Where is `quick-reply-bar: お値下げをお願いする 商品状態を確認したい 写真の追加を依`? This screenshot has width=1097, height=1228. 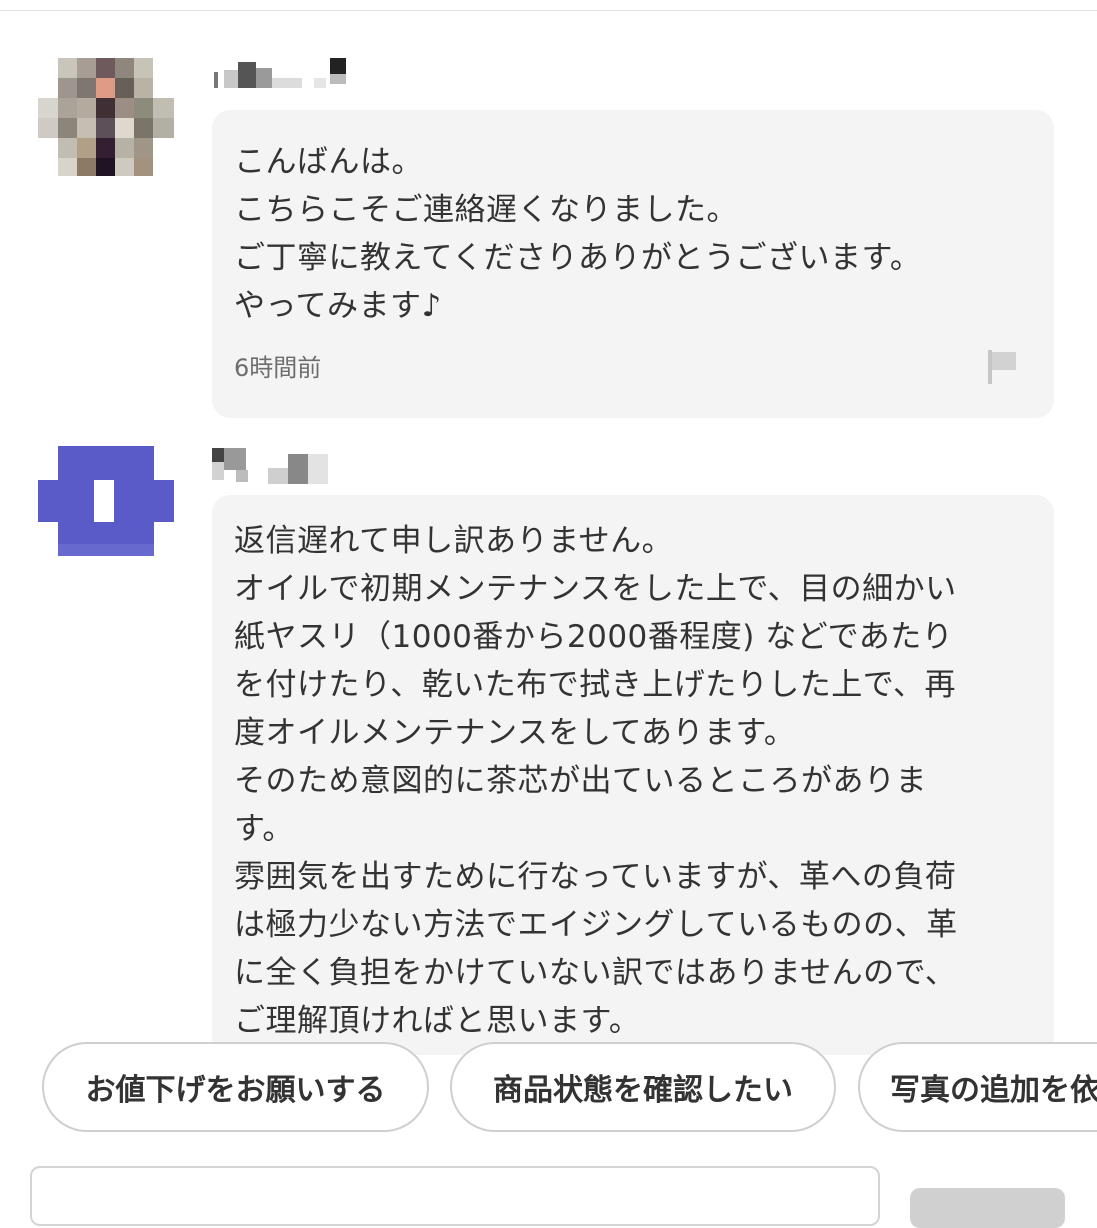
quick-reply-bar: お値下げをお願いする 商品状態を確認したい 写真の追加を依 is located at coordinates (548, 1090).